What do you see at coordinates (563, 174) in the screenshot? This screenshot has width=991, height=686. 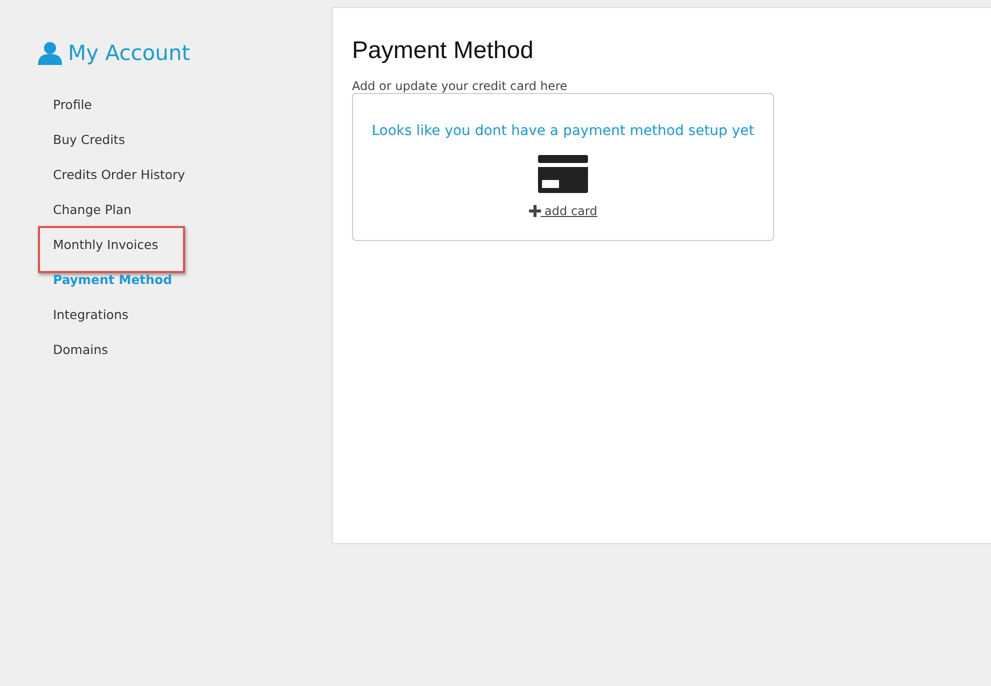 I see `credit-card-icon` at bounding box center [563, 174].